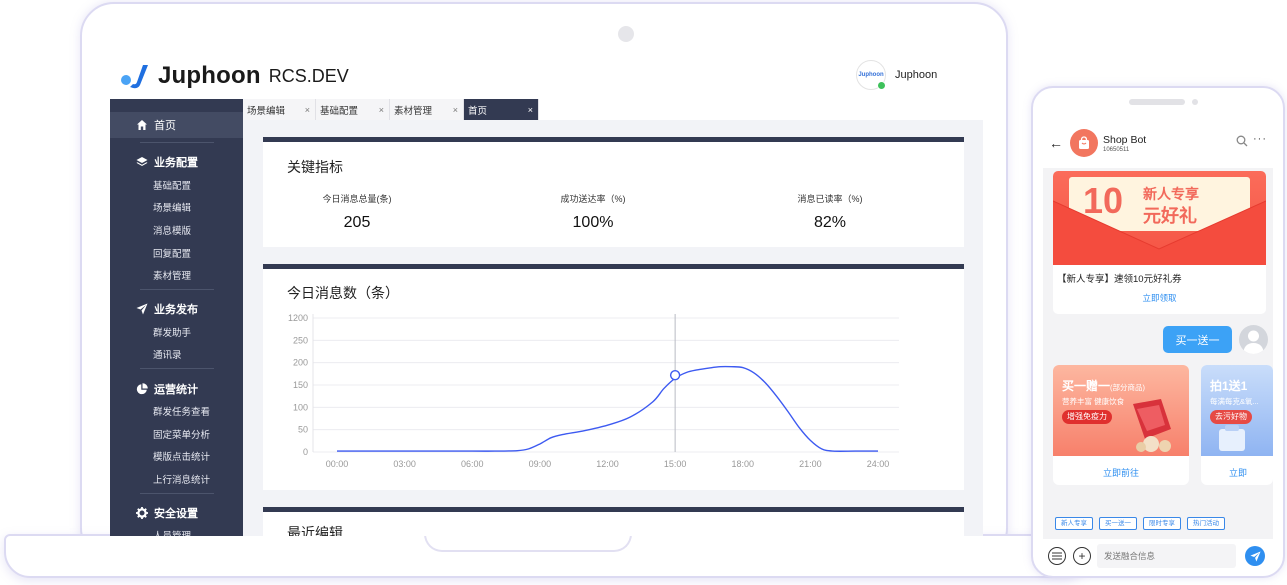 This screenshot has width=1287, height=585. What do you see at coordinates (1237, 410) in the screenshot?
I see `promo-image: 拍1送1 每满每克&氧... 去污好物` at bounding box center [1237, 410].